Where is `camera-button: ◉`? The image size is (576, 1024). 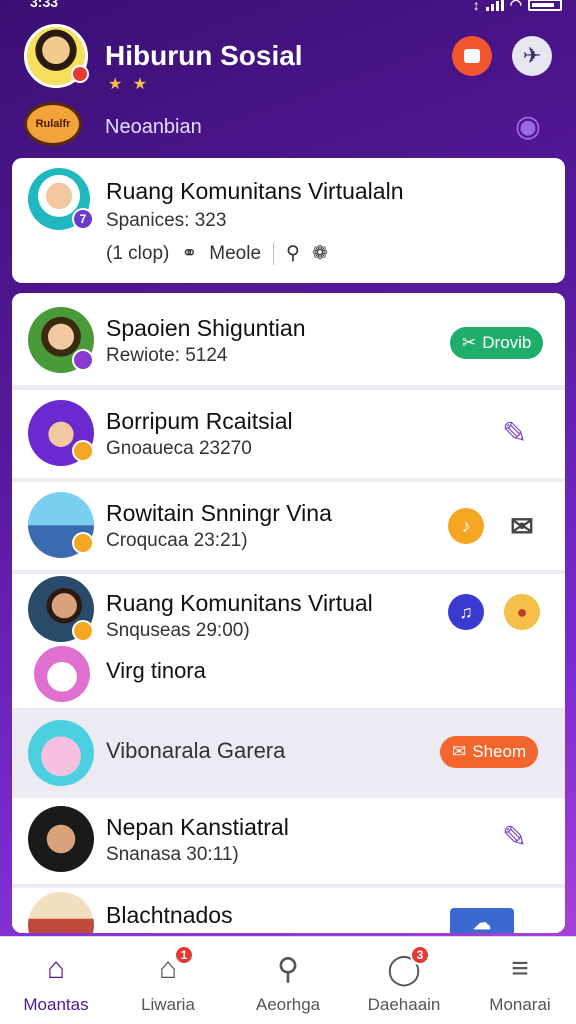
camera-button: ◉ is located at coordinates (528, 126).